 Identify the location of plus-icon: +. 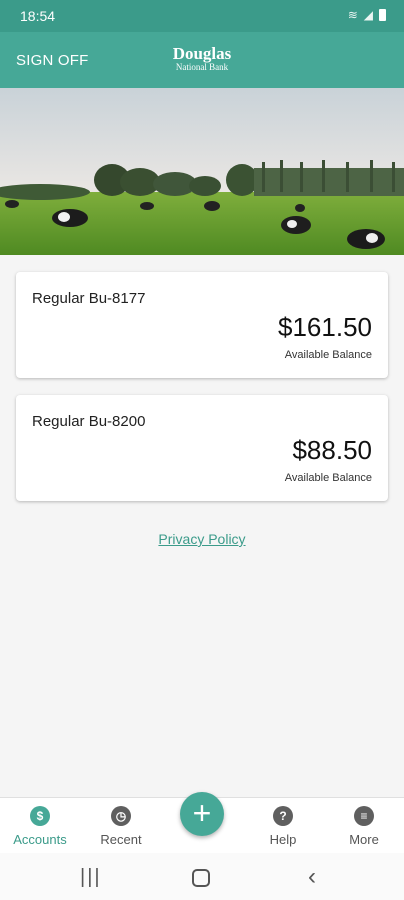
(202, 813).